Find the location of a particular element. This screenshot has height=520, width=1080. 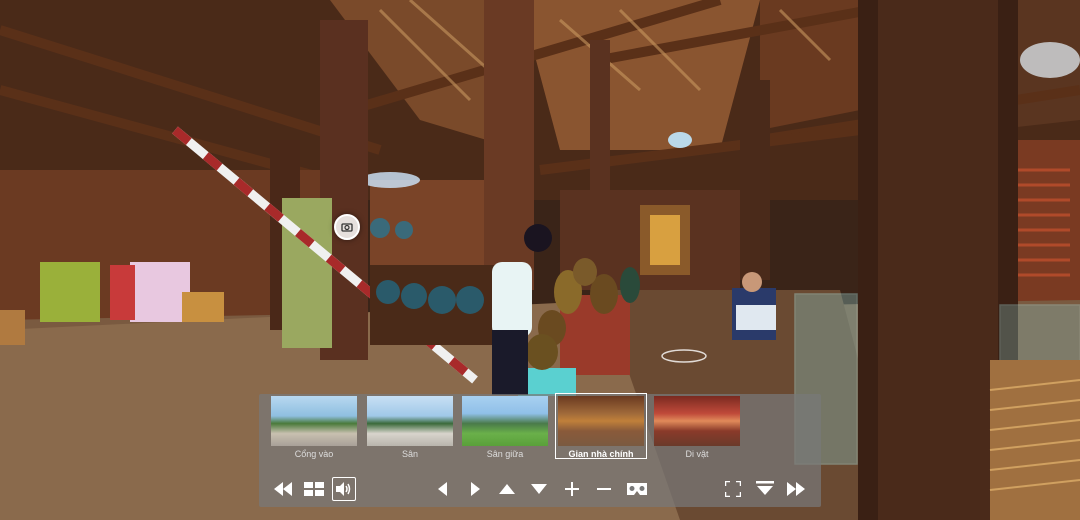

pan-up-button is located at coordinates (507, 489).